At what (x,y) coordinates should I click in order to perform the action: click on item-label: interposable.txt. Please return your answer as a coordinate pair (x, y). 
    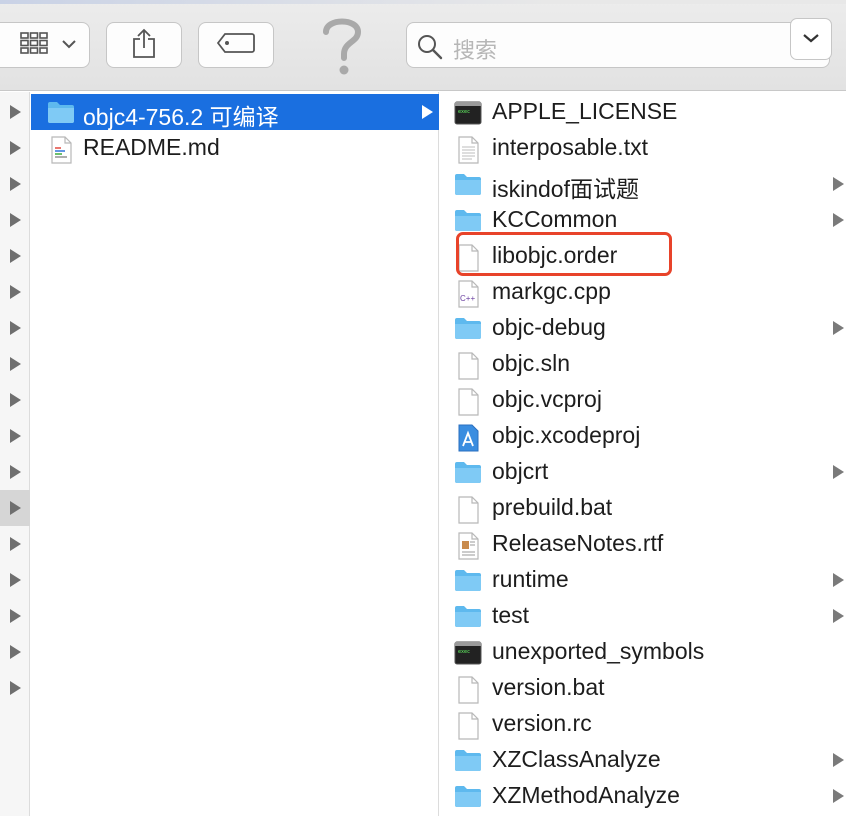
    Looking at the image, I should click on (570, 147).